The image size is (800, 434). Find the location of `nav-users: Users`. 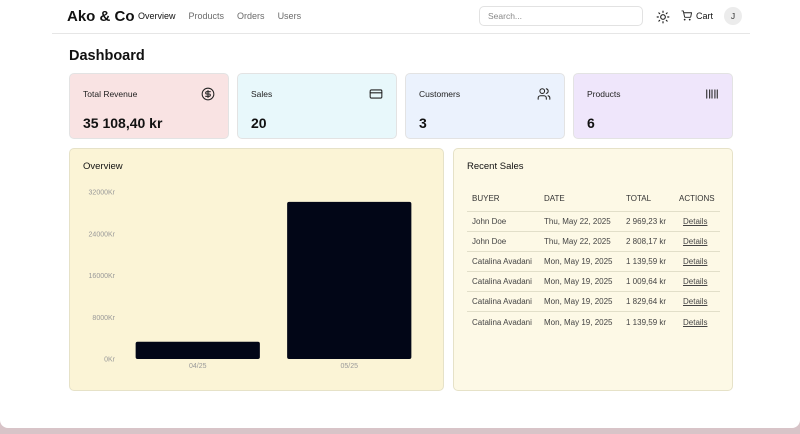

nav-users: Users is located at coordinates (290, 16).